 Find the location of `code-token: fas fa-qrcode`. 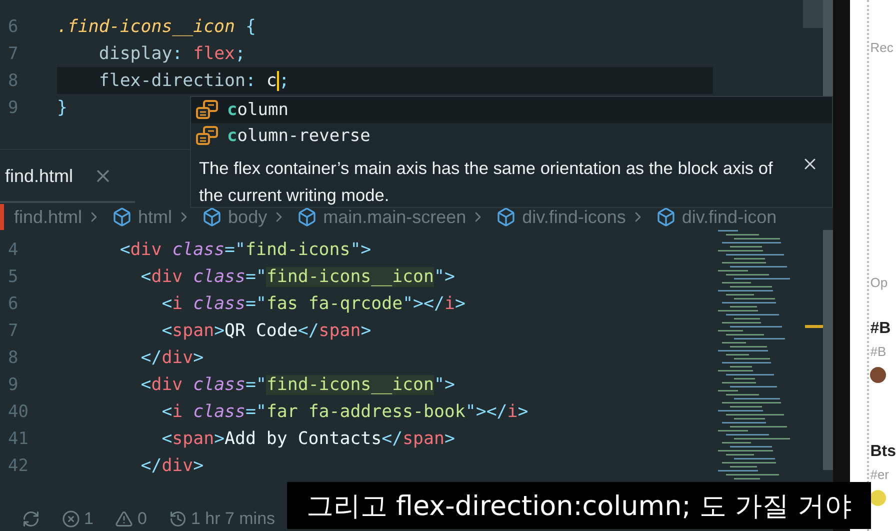

code-token: fas fa-qrcode is located at coordinates (334, 304).